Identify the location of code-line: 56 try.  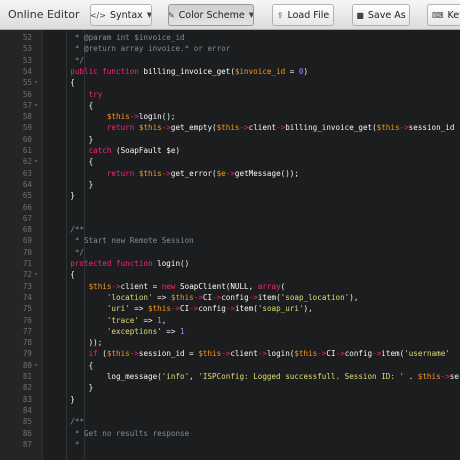
(230, 94).